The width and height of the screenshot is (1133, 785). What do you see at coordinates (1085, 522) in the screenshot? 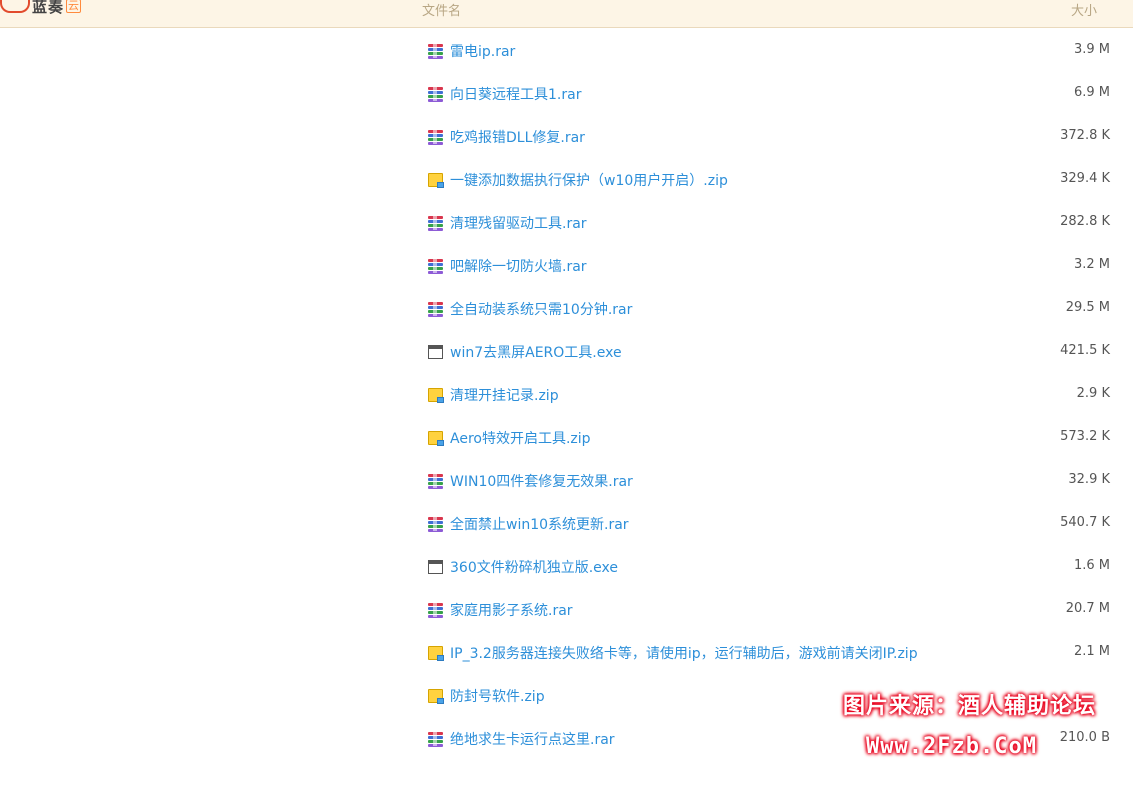
I see `file-size: 540.7 K` at bounding box center [1085, 522].